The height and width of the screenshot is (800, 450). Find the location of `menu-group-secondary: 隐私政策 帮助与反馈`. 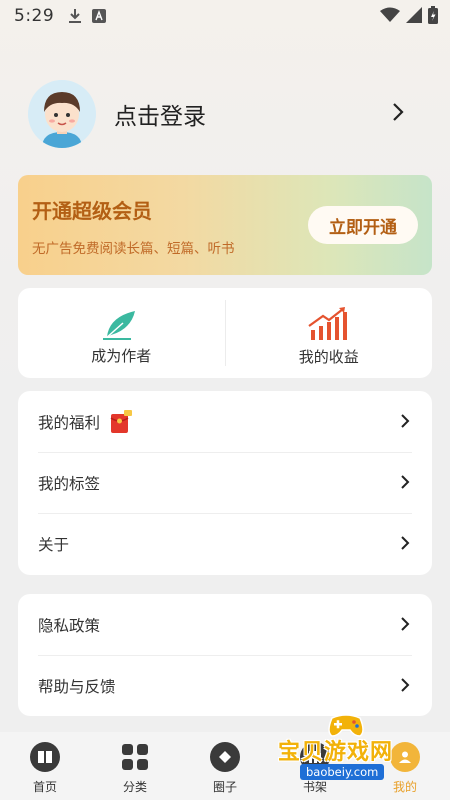

menu-group-secondary: 隐私政策 帮助与反馈 is located at coordinates (225, 655).